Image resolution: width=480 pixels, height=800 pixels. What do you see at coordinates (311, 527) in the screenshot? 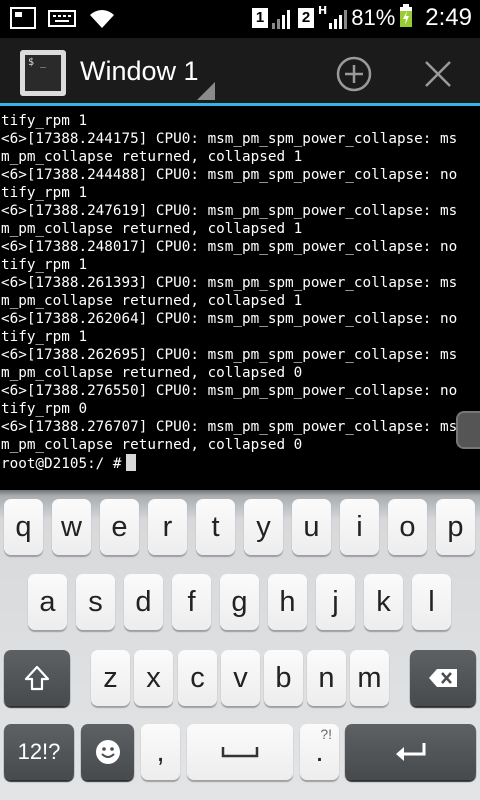
I see `key-u: u` at bounding box center [311, 527].